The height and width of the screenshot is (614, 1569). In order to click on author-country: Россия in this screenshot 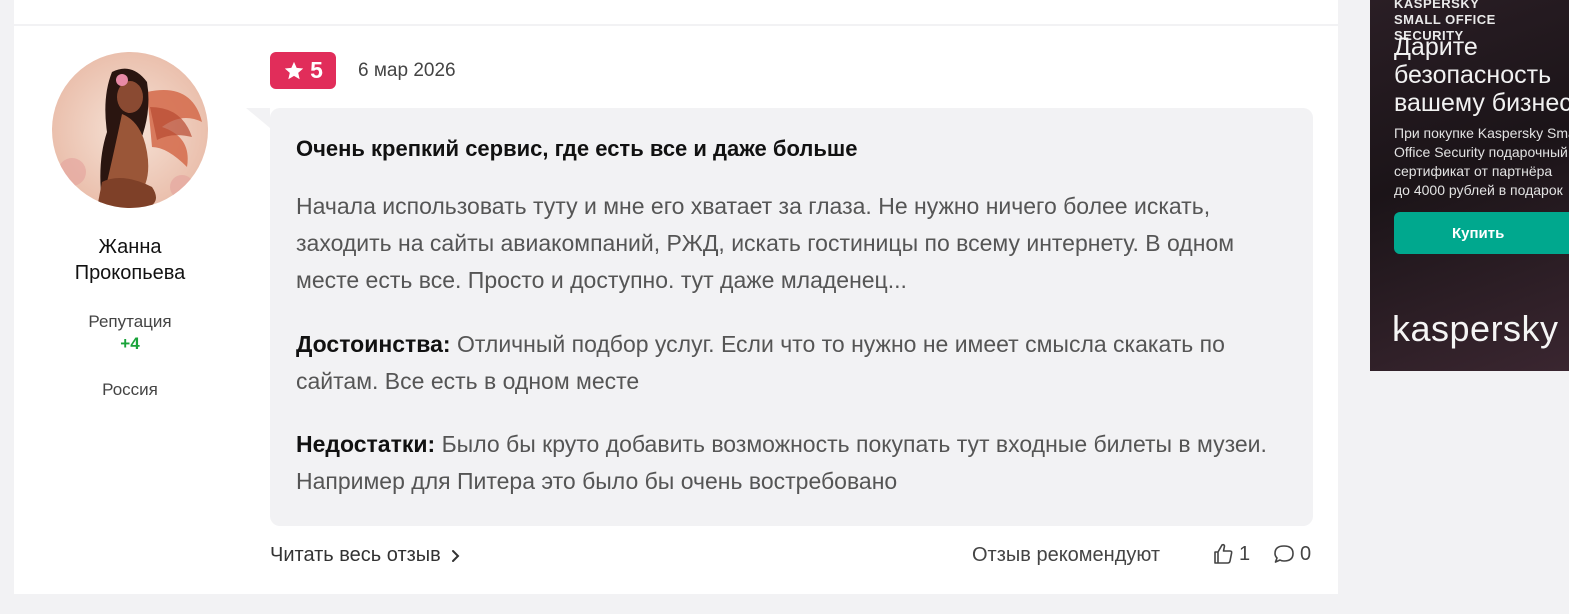, I will do `click(130, 389)`.